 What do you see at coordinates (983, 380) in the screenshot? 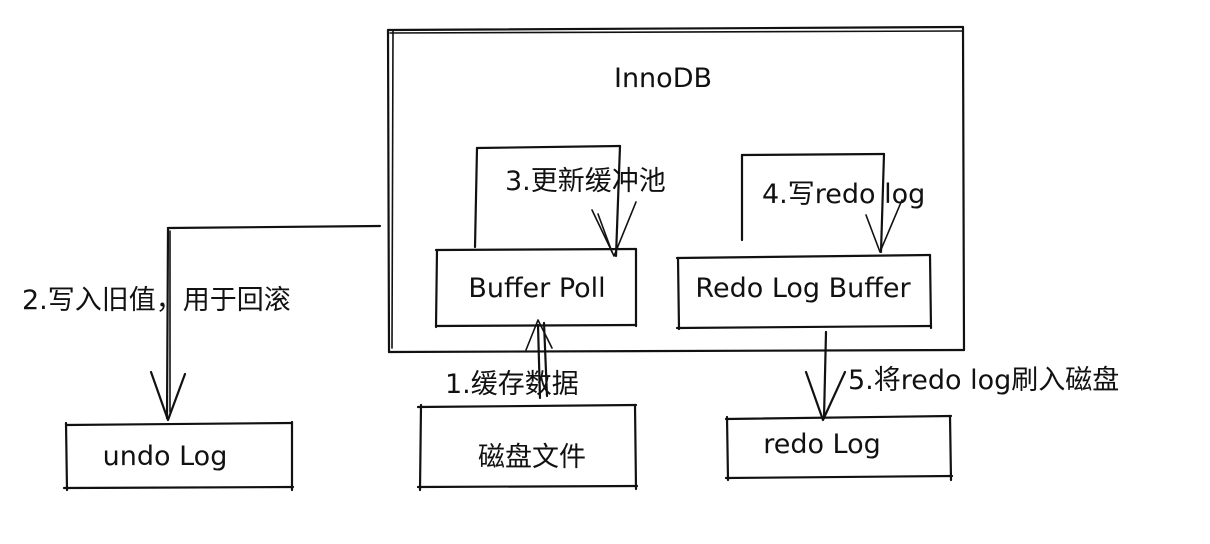
I see `step5-label: 5.将redo log刷入磁盘` at bounding box center [983, 380].